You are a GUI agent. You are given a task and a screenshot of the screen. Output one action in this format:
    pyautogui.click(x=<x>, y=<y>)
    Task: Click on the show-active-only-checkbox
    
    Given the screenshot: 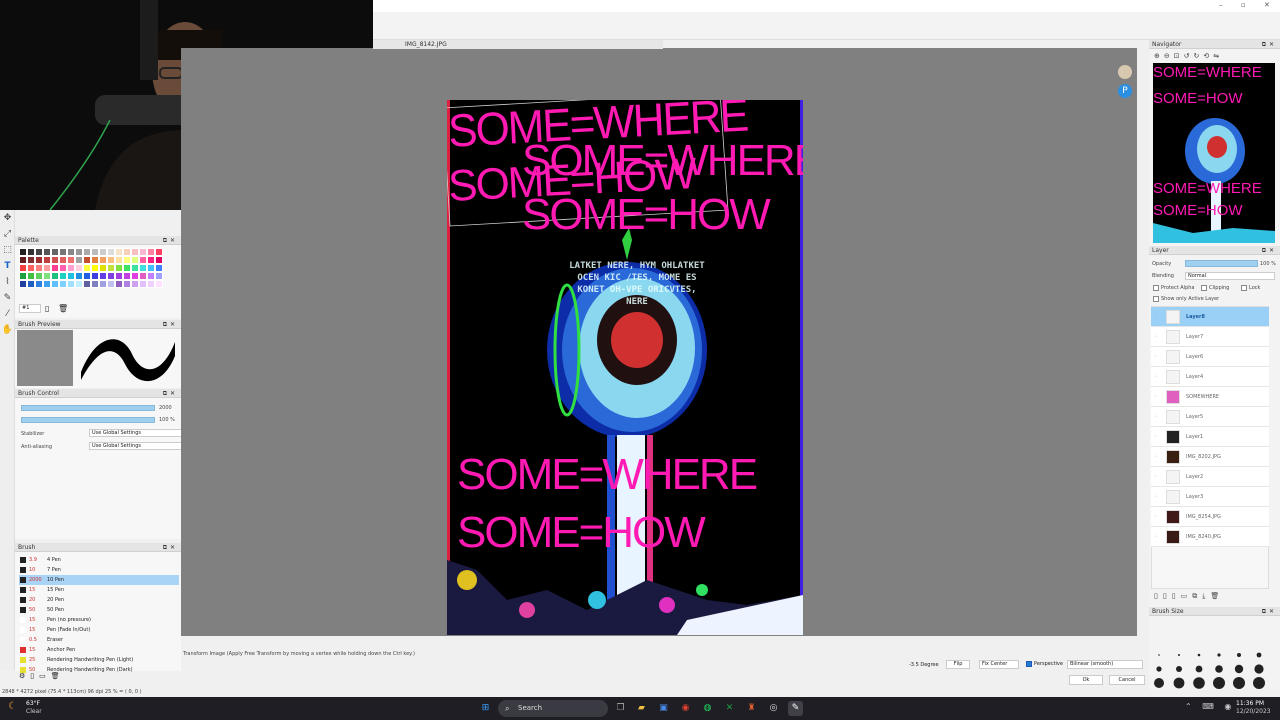 What is the action you would take?
    pyautogui.click(x=1156, y=299)
    